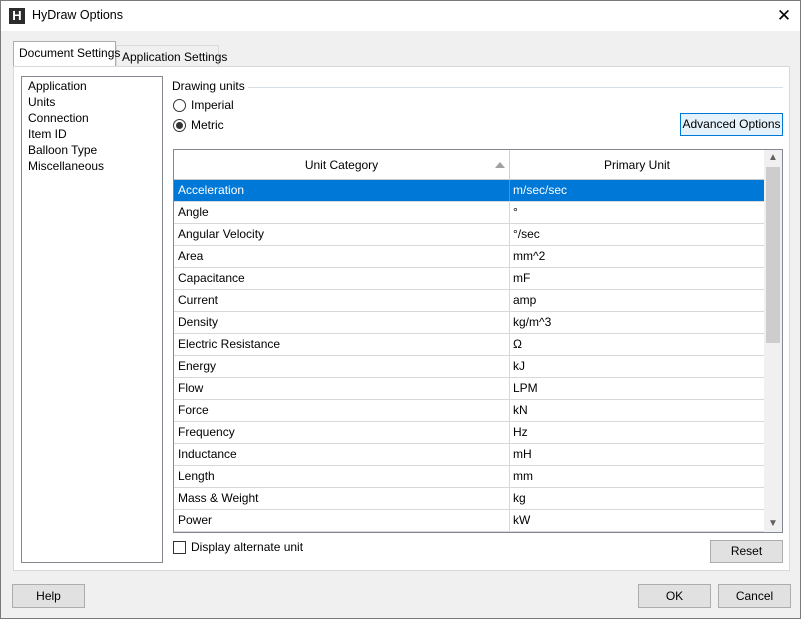 The width and height of the screenshot is (801, 619). What do you see at coordinates (674, 596) in the screenshot?
I see `ok-button: OK` at bounding box center [674, 596].